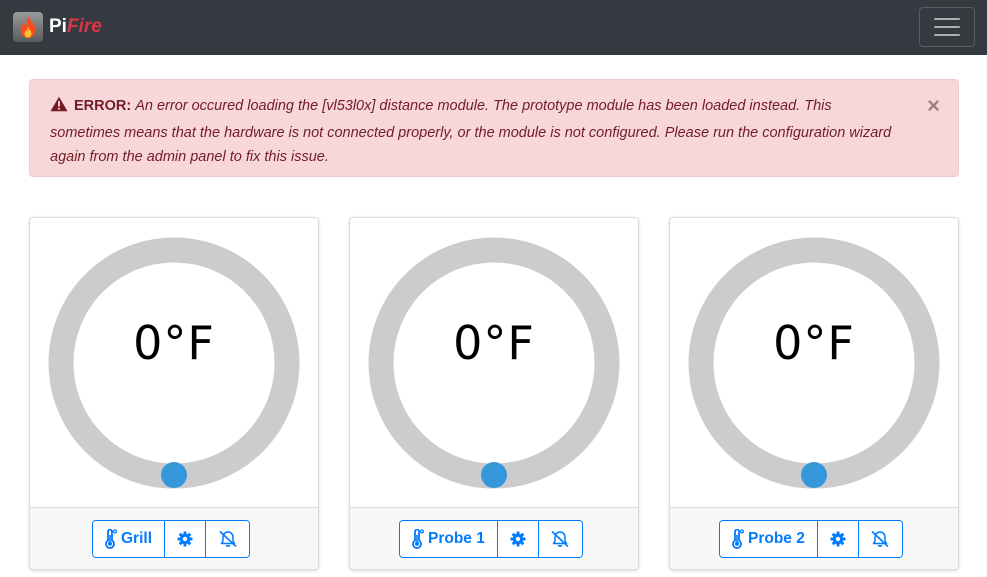 The height and width of the screenshot is (577, 987). I want to click on navbar: PiFire, so click(493, 27).